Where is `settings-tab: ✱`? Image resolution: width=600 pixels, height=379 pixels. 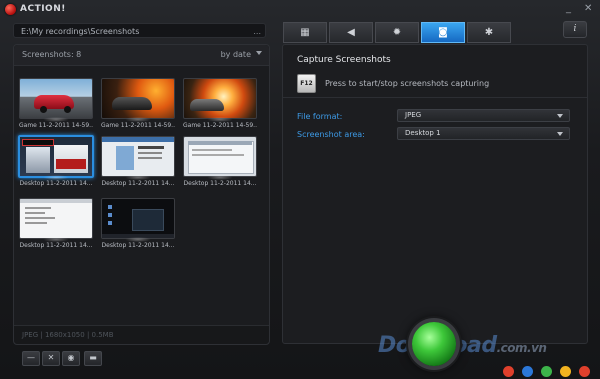
settings-tab: ✱ is located at coordinates (489, 32).